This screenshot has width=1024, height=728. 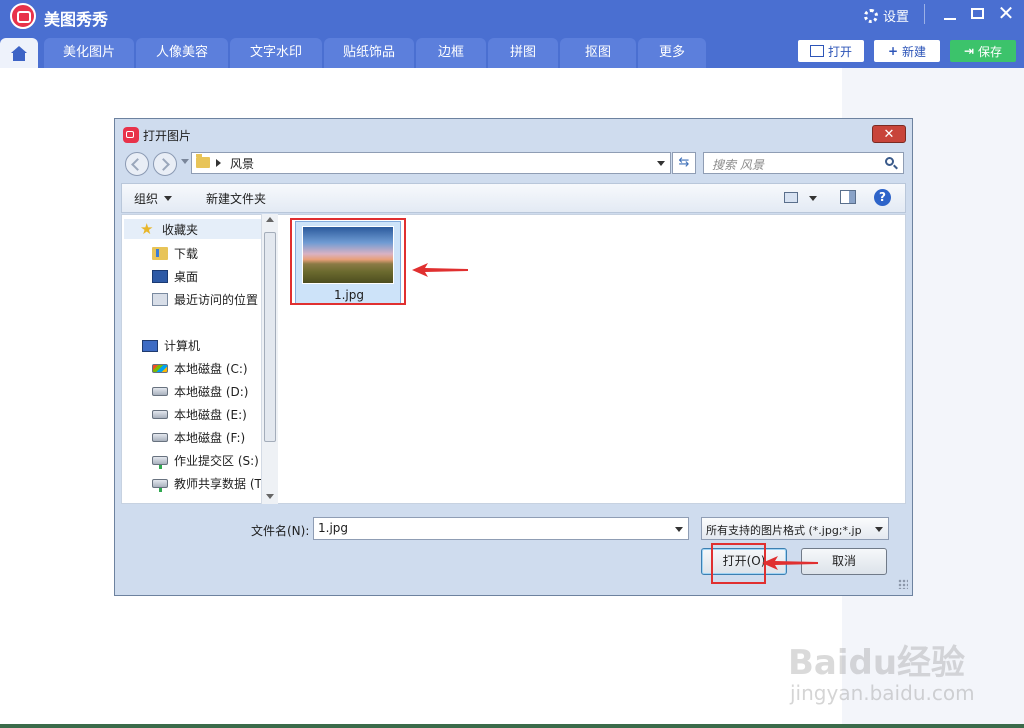 What do you see at coordinates (896, 17) in the screenshot?
I see `settings-label: 设置` at bounding box center [896, 17].